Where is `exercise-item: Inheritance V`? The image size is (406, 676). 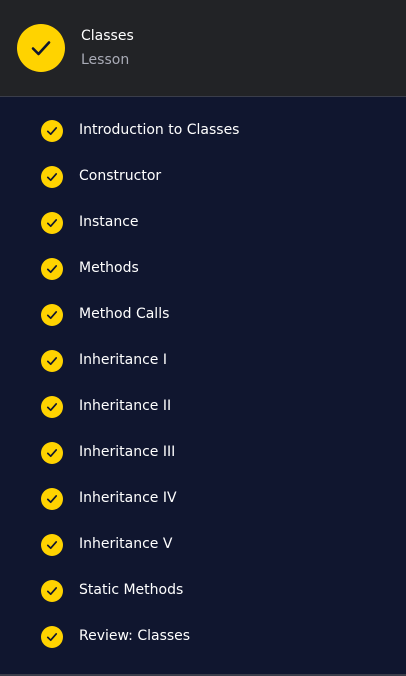
exercise-item: Inheritance V is located at coordinates (203, 545).